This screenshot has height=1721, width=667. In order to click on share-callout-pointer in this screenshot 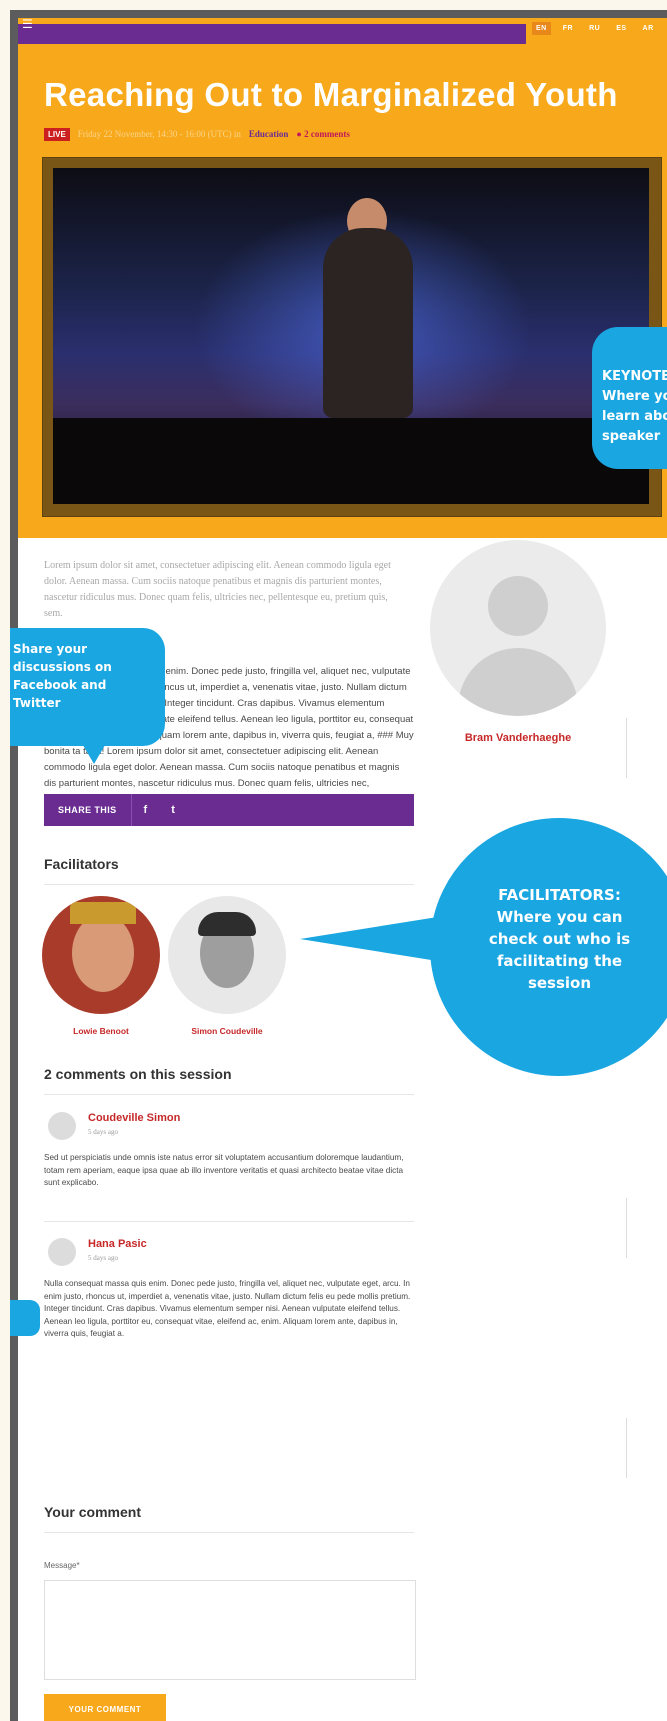, I will do `click(94, 752)`.